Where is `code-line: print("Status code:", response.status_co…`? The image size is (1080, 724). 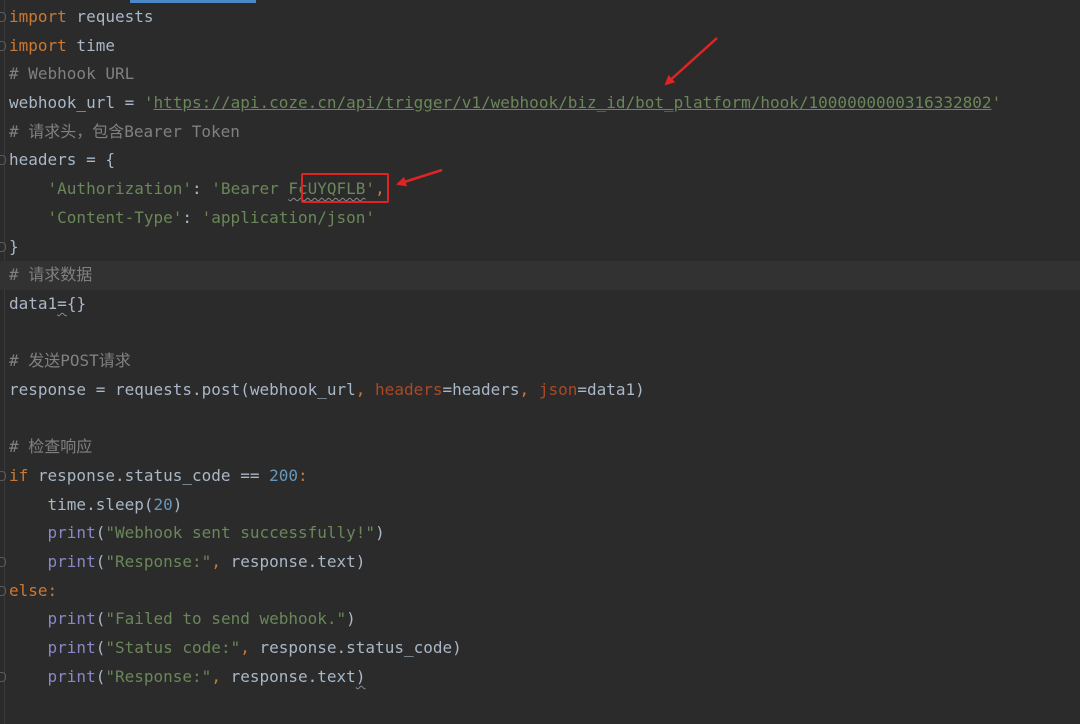
code-line: print("Status code:", response.status_co… is located at coordinates (540, 648).